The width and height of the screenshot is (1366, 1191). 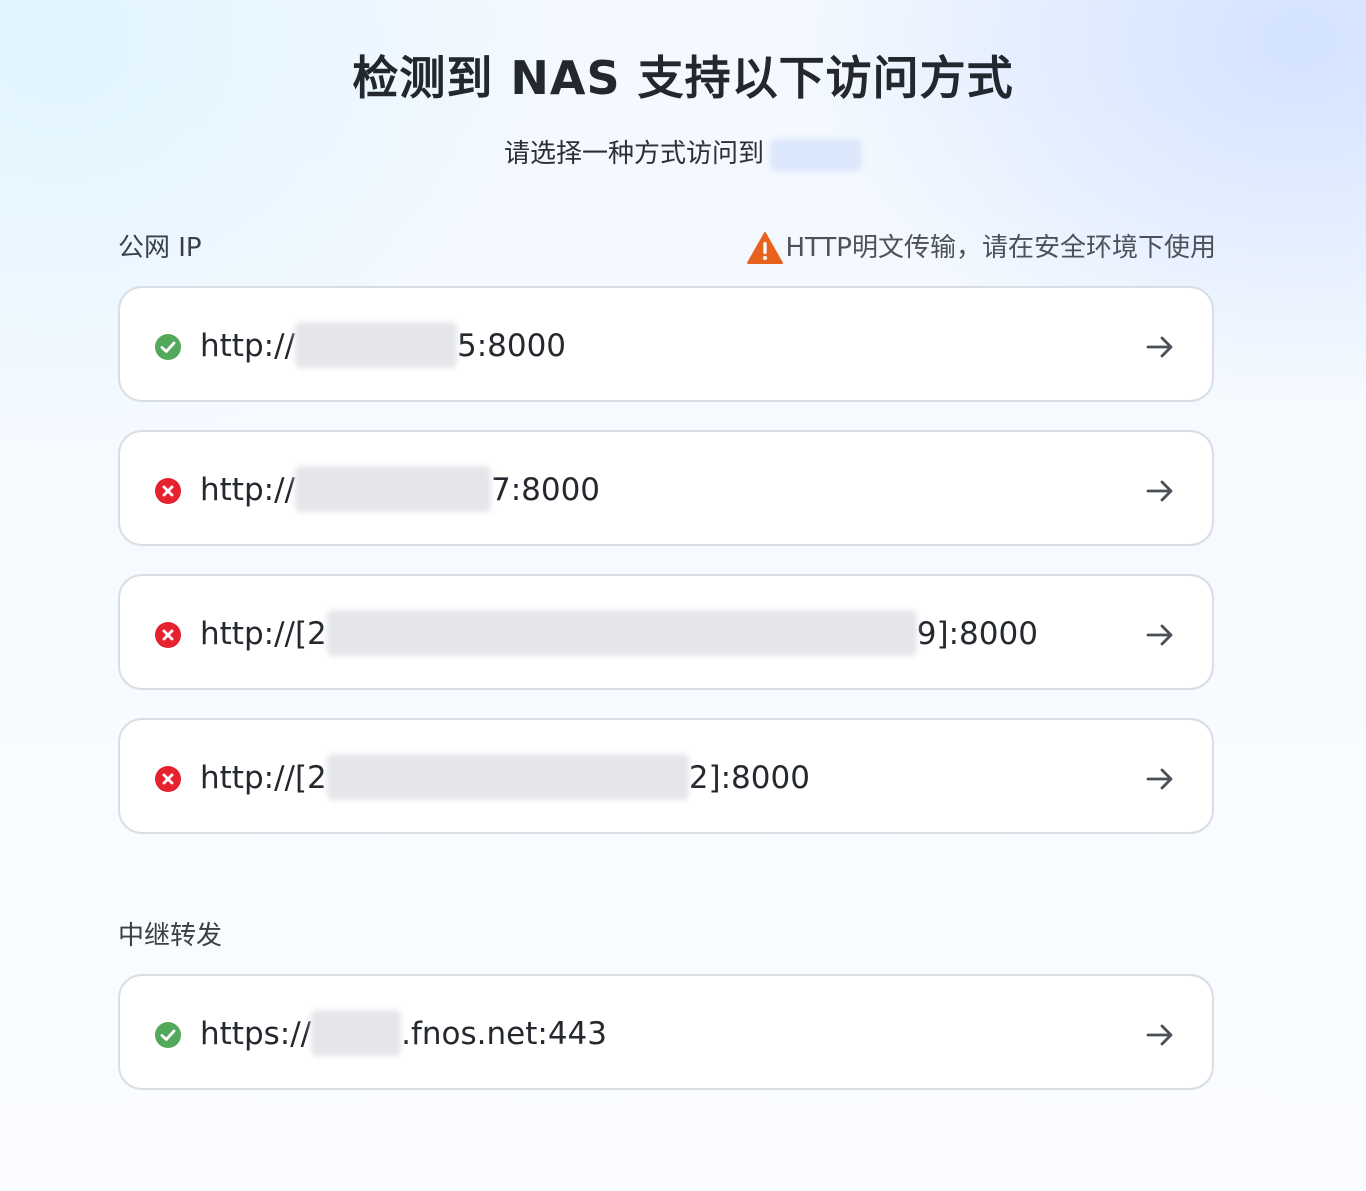 I want to click on access-option-public-ip-2: http:// 7:8000, so click(x=666, y=488).